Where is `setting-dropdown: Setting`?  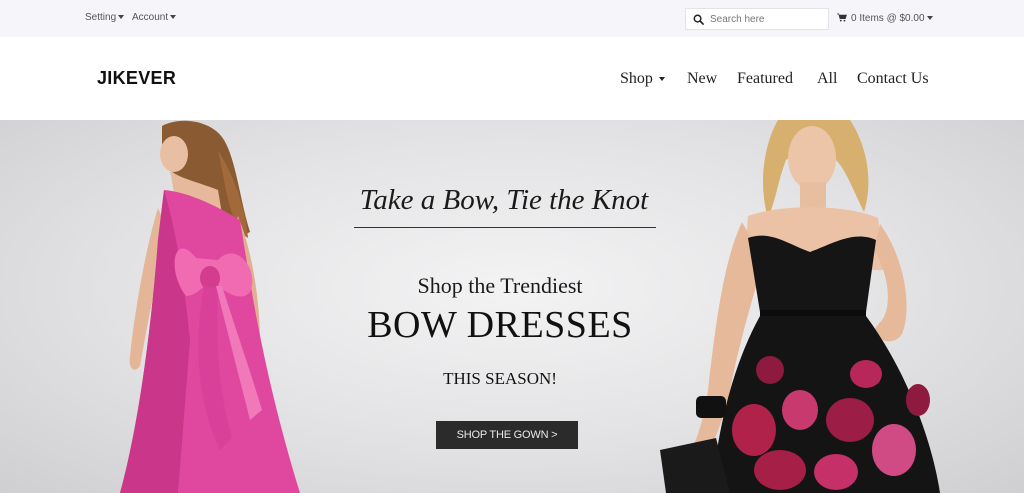 setting-dropdown: Setting is located at coordinates (105, 17).